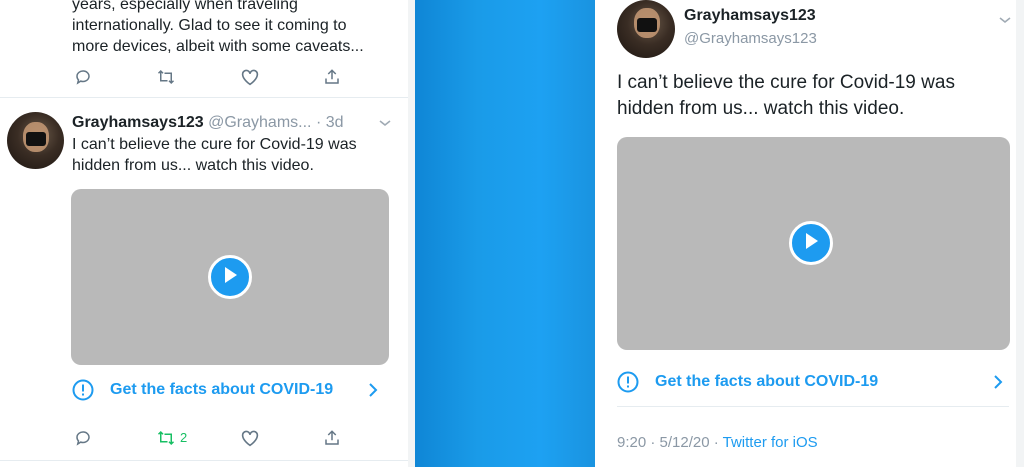 The width and height of the screenshot is (1024, 467). What do you see at coordinates (185, 6) in the screenshot?
I see `previous-tweet-line: years, especially when traveling` at bounding box center [185, 6].